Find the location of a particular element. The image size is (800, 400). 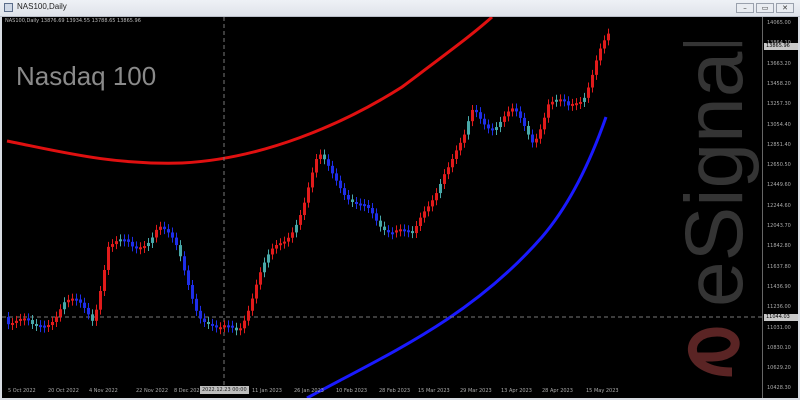

current-price-badge: 13865.96 is located at coordinates (781, 46).